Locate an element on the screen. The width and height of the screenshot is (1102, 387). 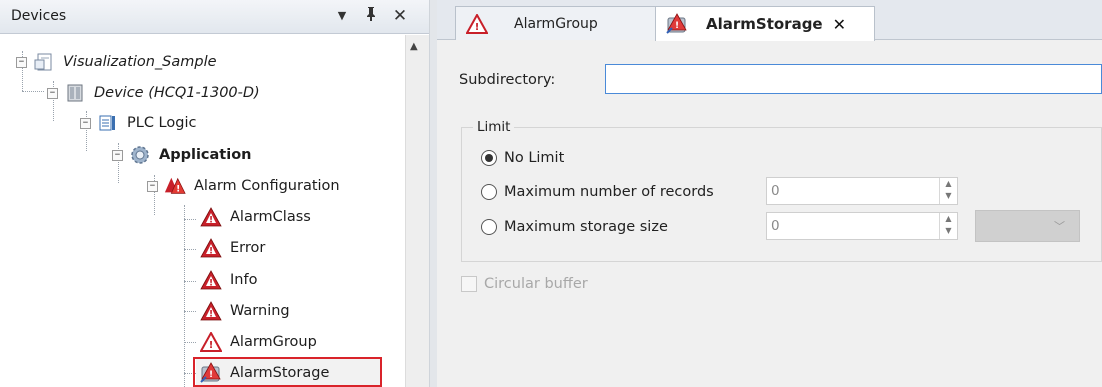
tree-item-alarmgroup: ! AlarmGroup is located at coordinates (258, 342).